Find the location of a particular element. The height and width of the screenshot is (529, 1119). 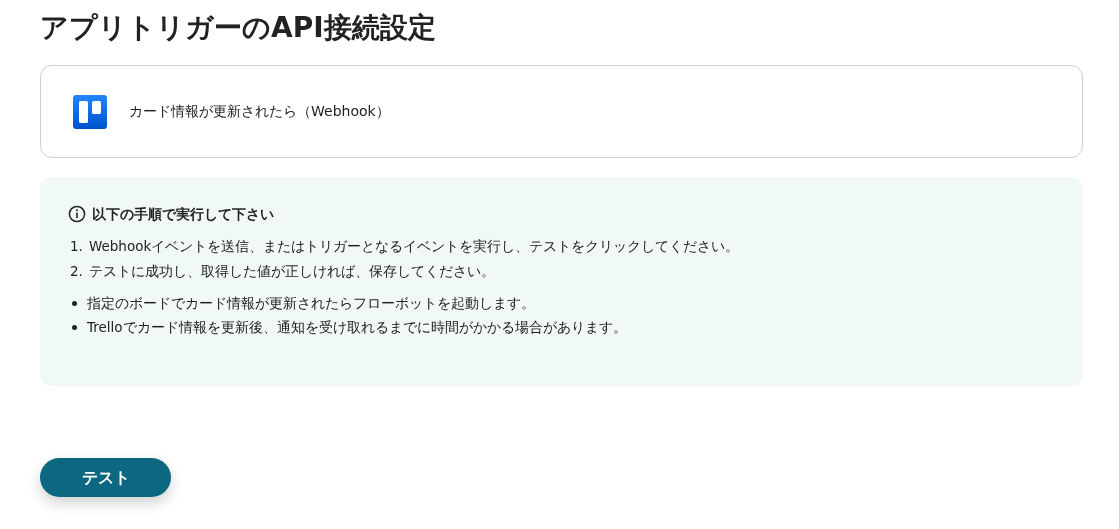

info-heading: 以下の手順で実行して下さい is located at coordinates (183, 214).